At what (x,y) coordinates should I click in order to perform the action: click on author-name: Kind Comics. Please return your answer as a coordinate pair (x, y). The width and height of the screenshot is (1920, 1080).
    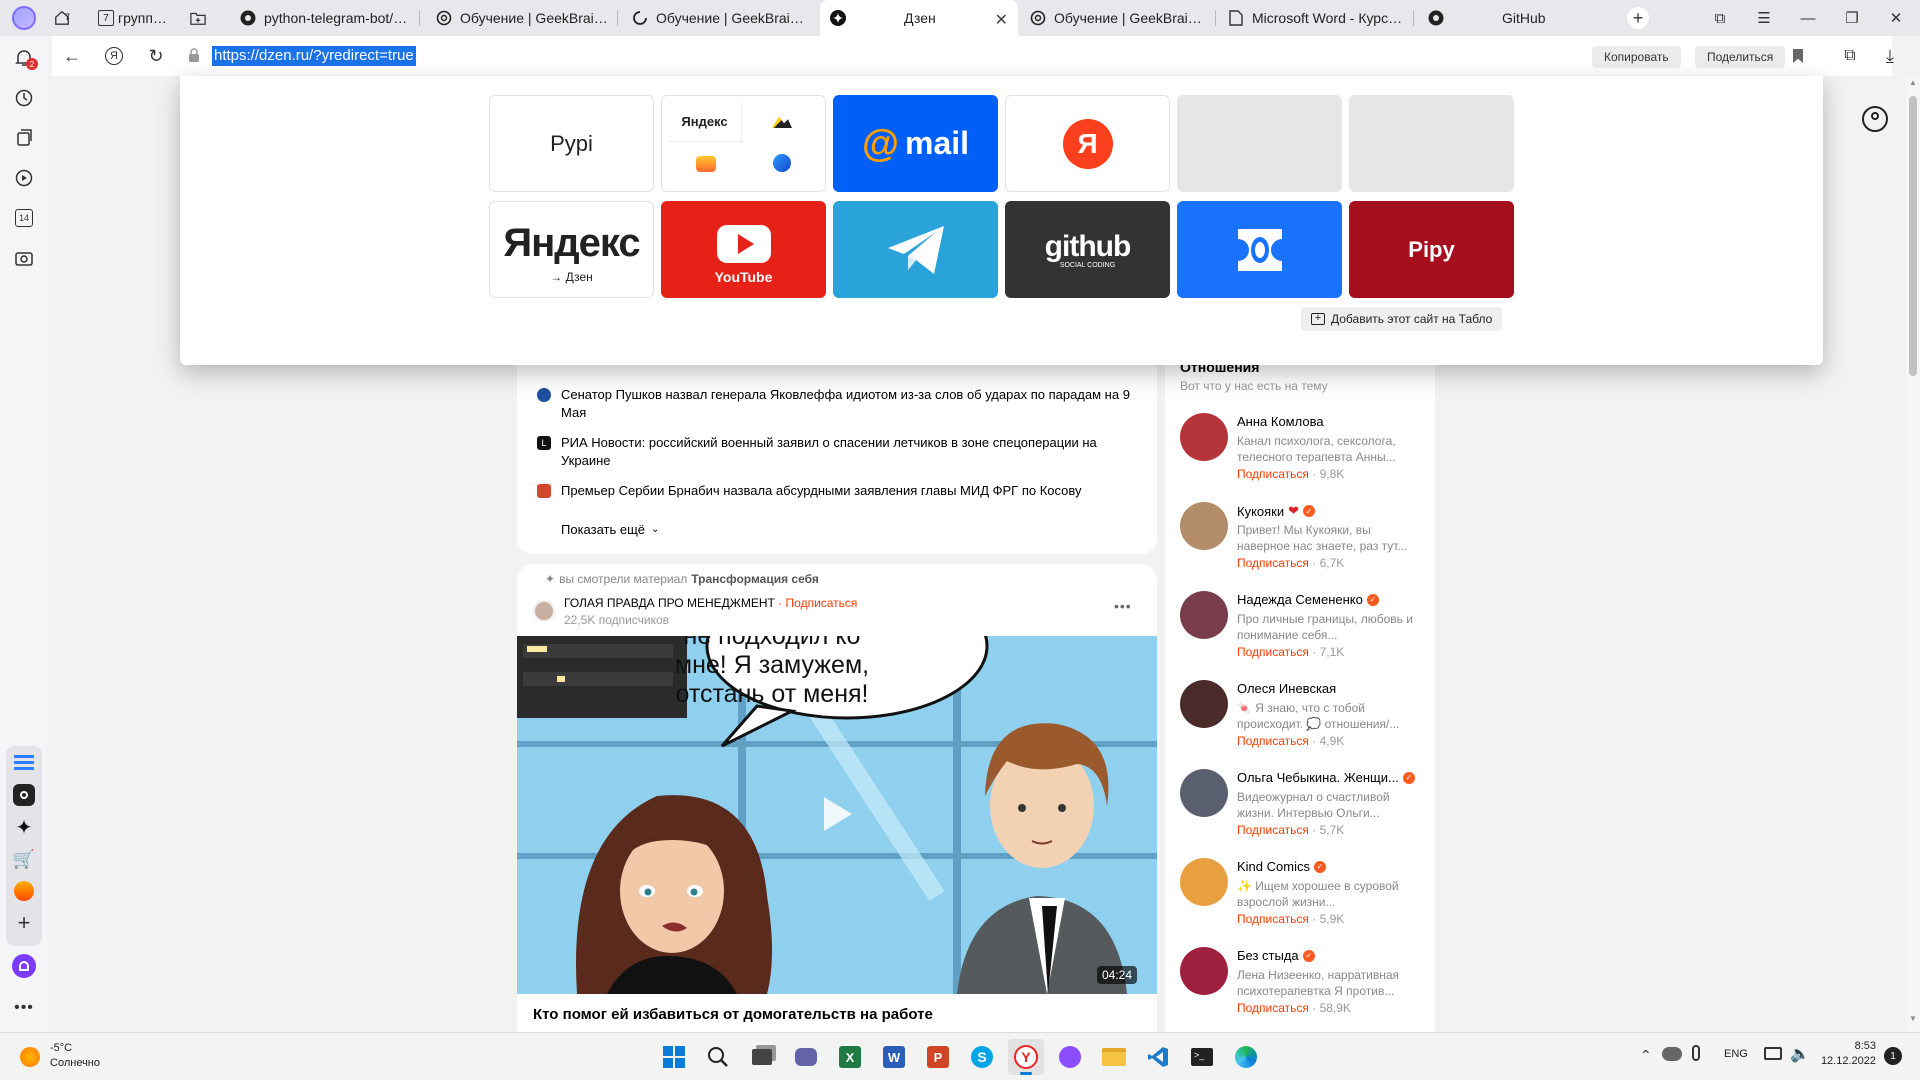
    Looking at the image, I should click on (1273, 866).